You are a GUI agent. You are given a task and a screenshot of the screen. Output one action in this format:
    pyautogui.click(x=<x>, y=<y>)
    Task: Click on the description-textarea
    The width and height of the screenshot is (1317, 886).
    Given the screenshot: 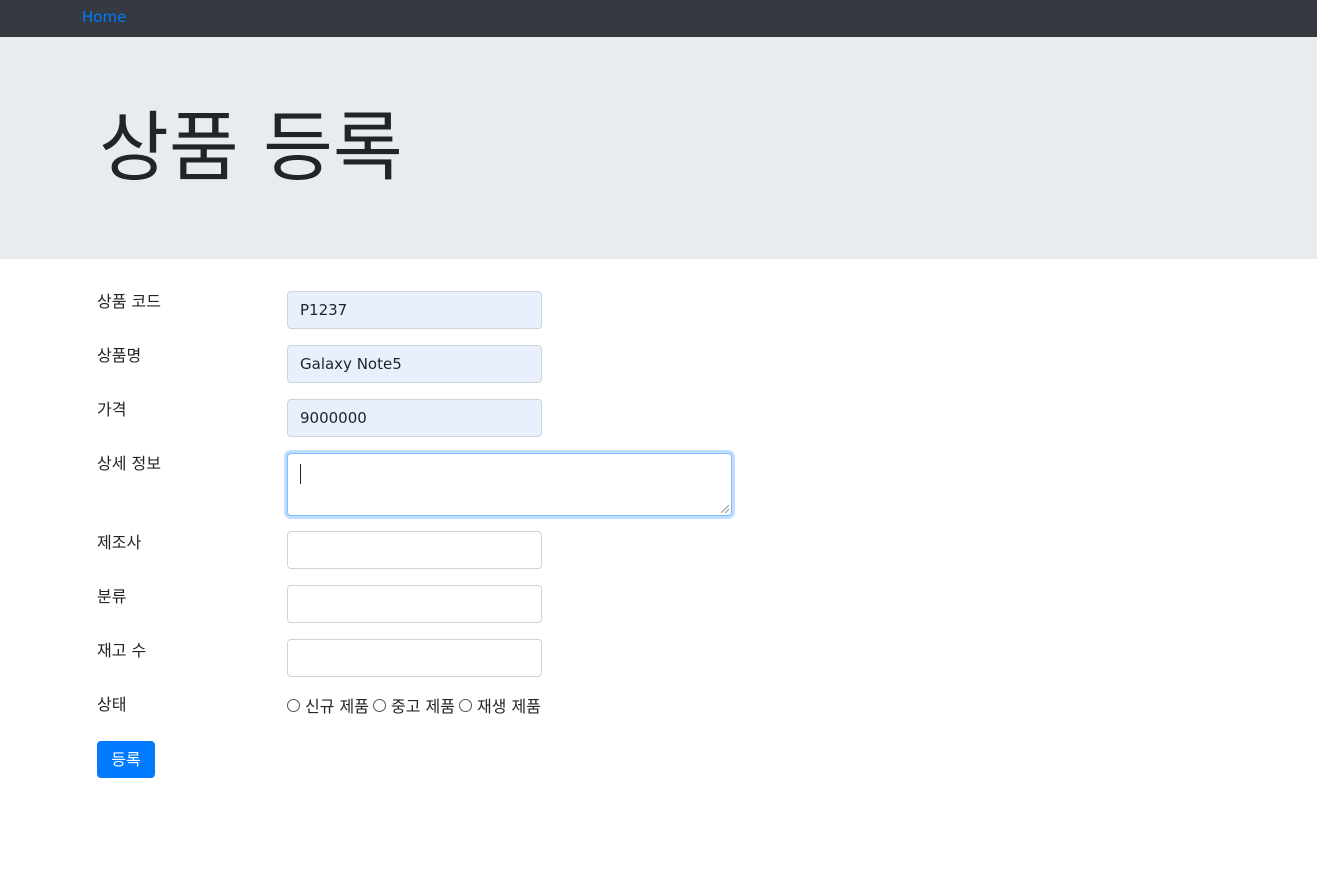 What is the action you would take?
    pyautogui.click(x=509, y=484)
    